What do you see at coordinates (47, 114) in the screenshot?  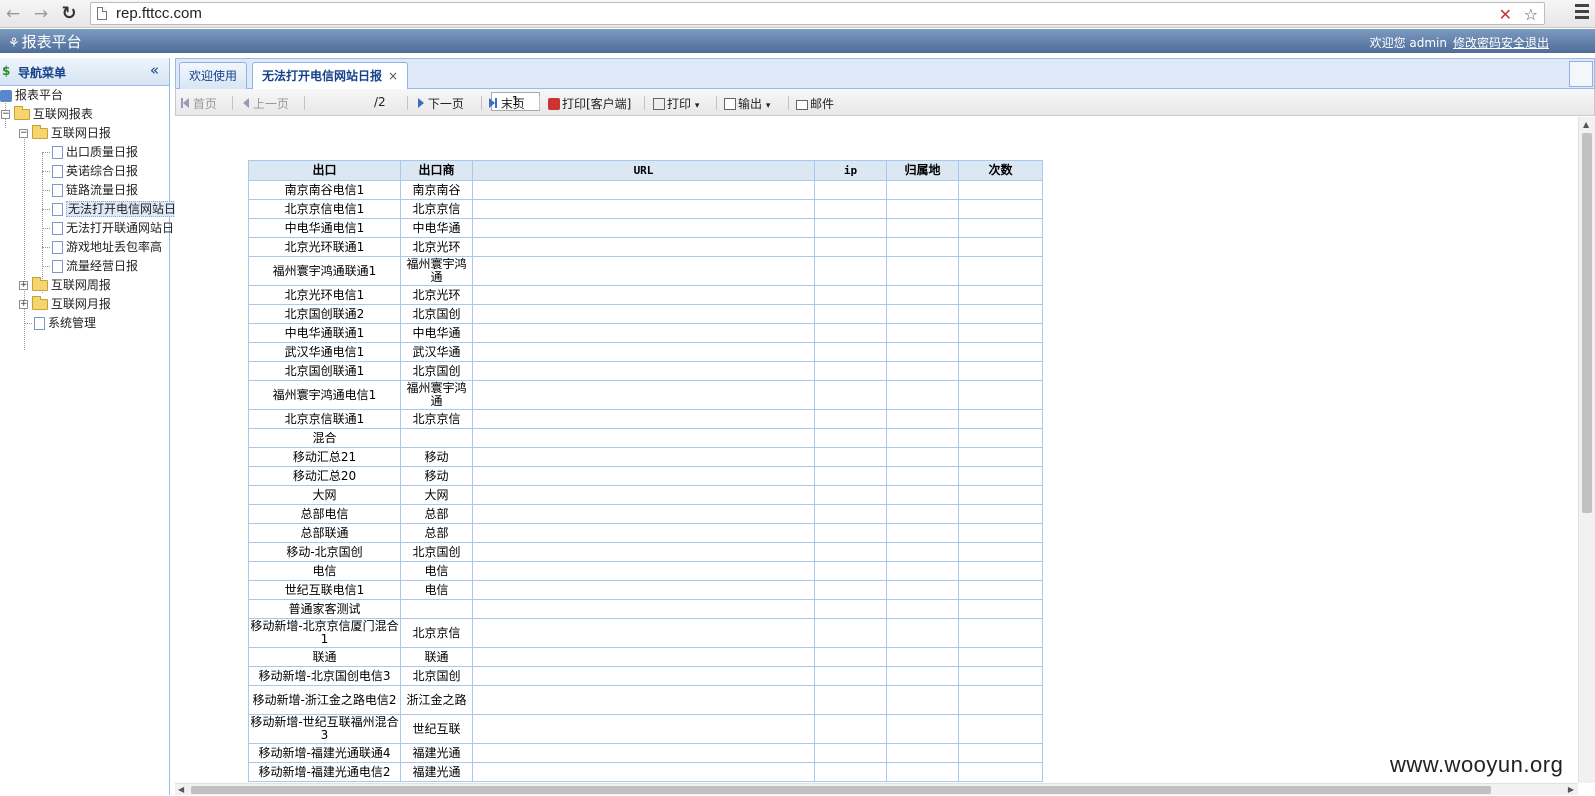 I see `tree-internet-reports: − 互联网报表` at bounding box center [47, 114].